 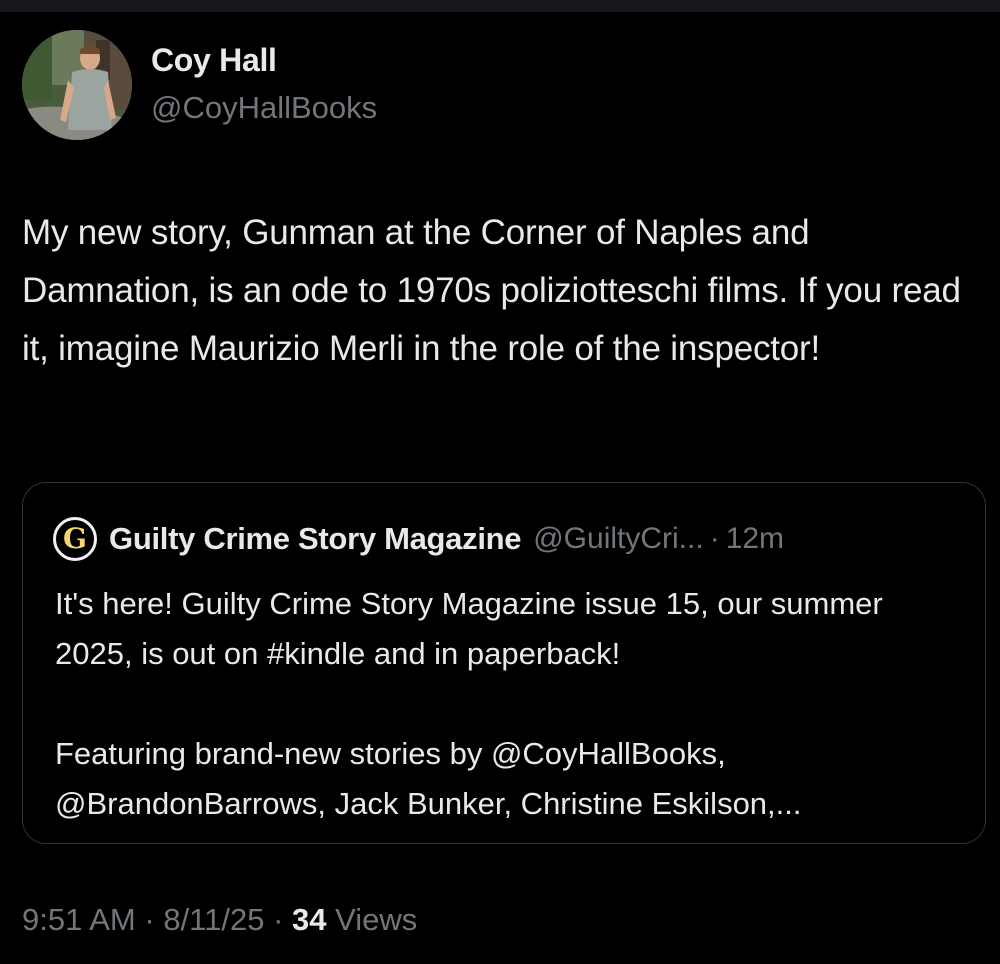 What do you see at coordinates (309, 919) in the screenshot?
I see `views-count: 34` at bounding box center [309, 919].